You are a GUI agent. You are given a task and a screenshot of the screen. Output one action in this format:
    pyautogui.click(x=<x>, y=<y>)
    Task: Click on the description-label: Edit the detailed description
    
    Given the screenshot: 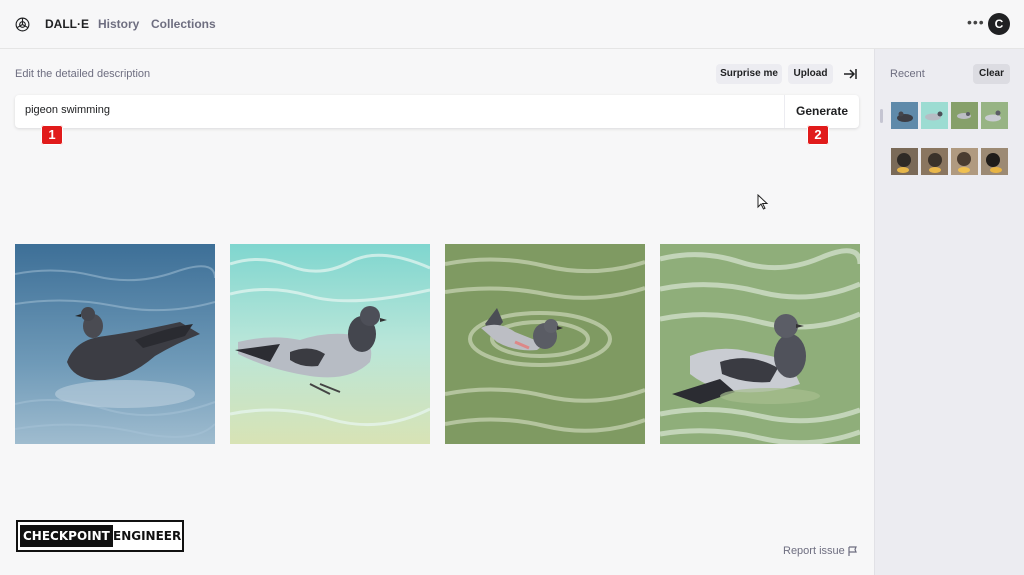 What is the action you would take?
    pyautogui.click(x=83, y=74)
    